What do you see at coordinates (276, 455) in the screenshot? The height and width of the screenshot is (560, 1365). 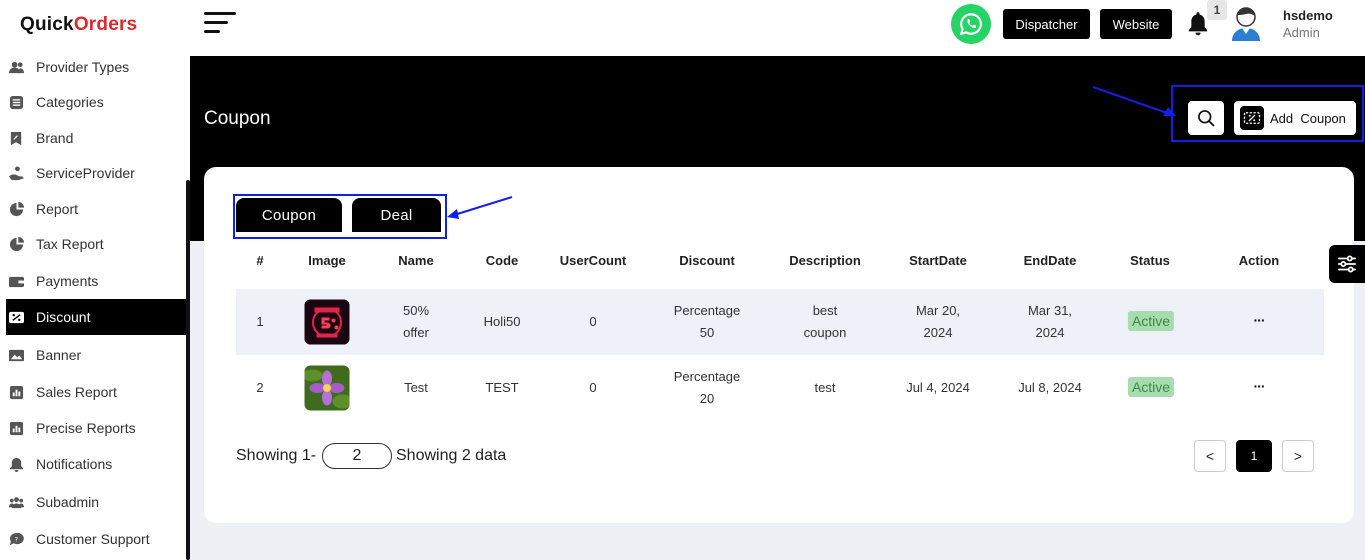 I see `showing-prefix: Showing 1-` at bounding box center [276, 455].